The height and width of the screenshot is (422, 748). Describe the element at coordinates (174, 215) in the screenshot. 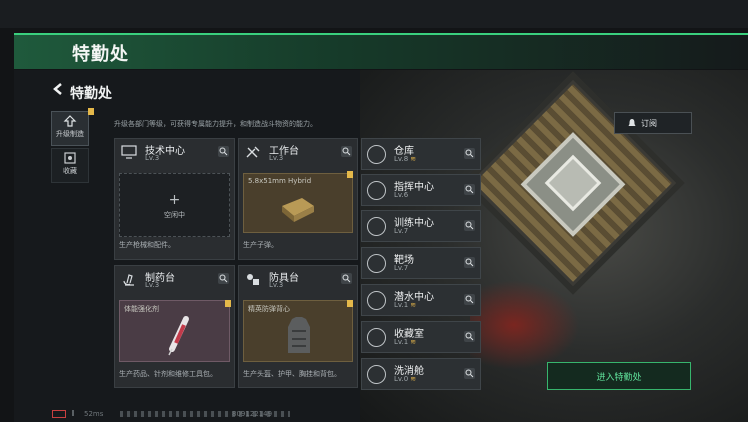

I see `slot-status: 空闲中` at that location.